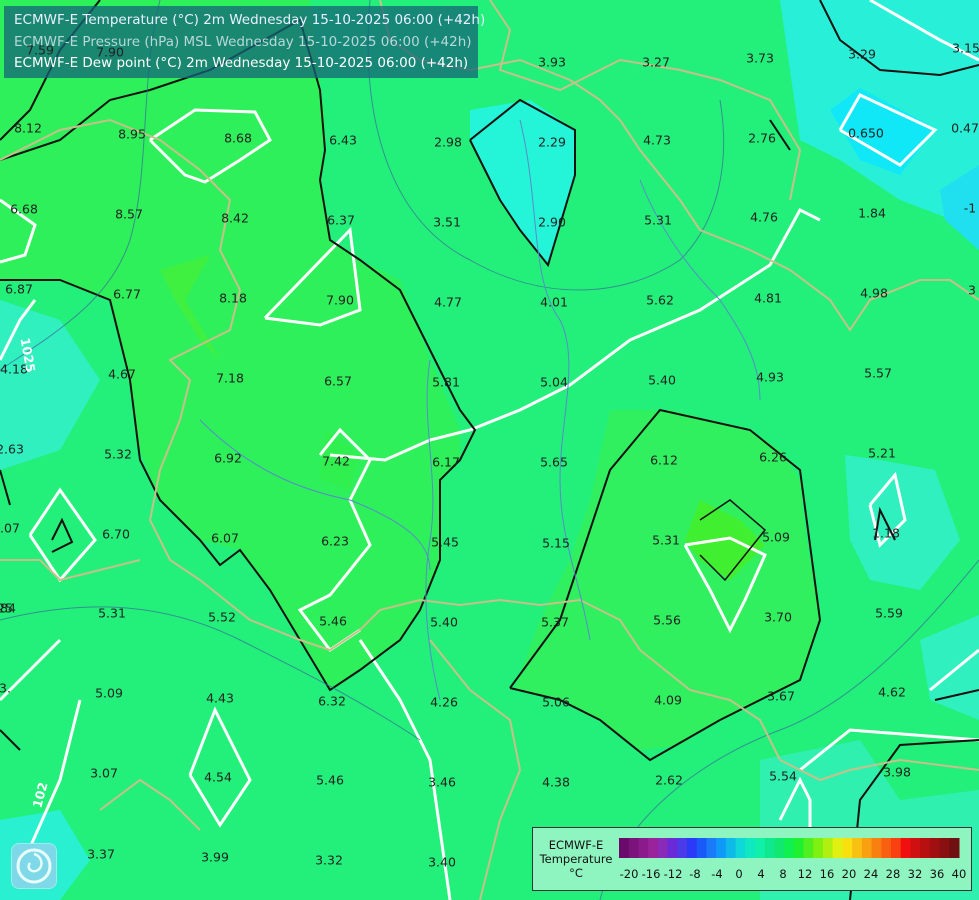  I want to click on temperature-value: 3.27, so click(656, 62).